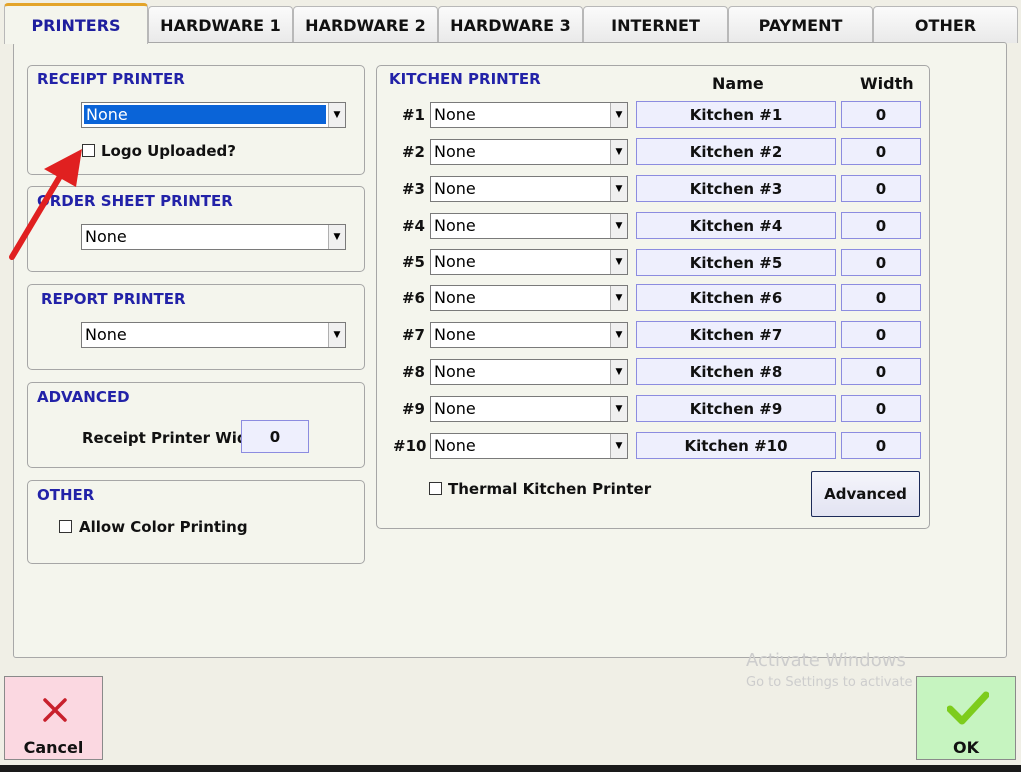 The image size is (1021, 772). What do you see at coordinates (174, 438) in the screenshot?
I see `receipt-printer-width-label: Receipt Printer Width` at bounding box center [174, 438].